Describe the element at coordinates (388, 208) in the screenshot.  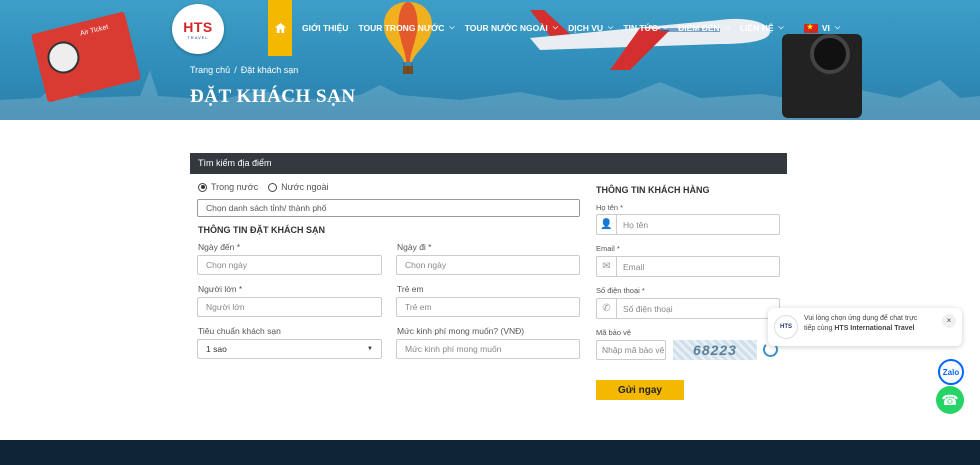
I see `location-select-input: Chọn danh sách tỉnh/ thành phố` at that location.